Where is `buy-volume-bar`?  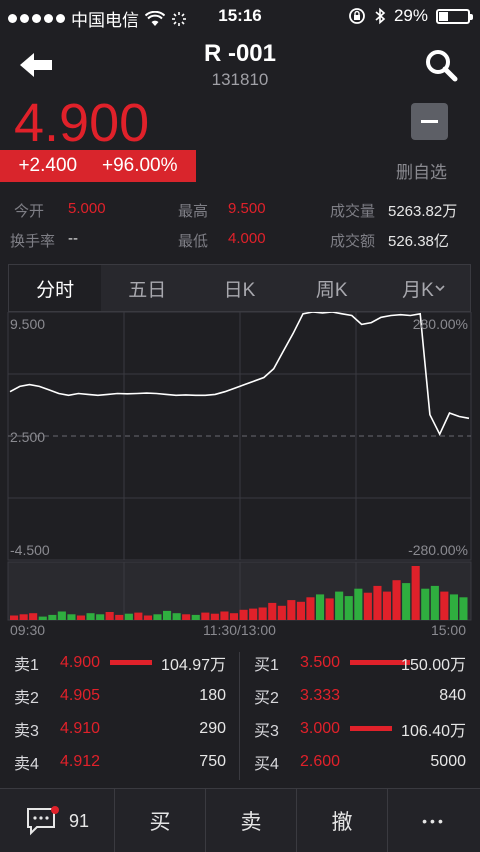
buy-volume-bar is located at coordinates (371, 728).